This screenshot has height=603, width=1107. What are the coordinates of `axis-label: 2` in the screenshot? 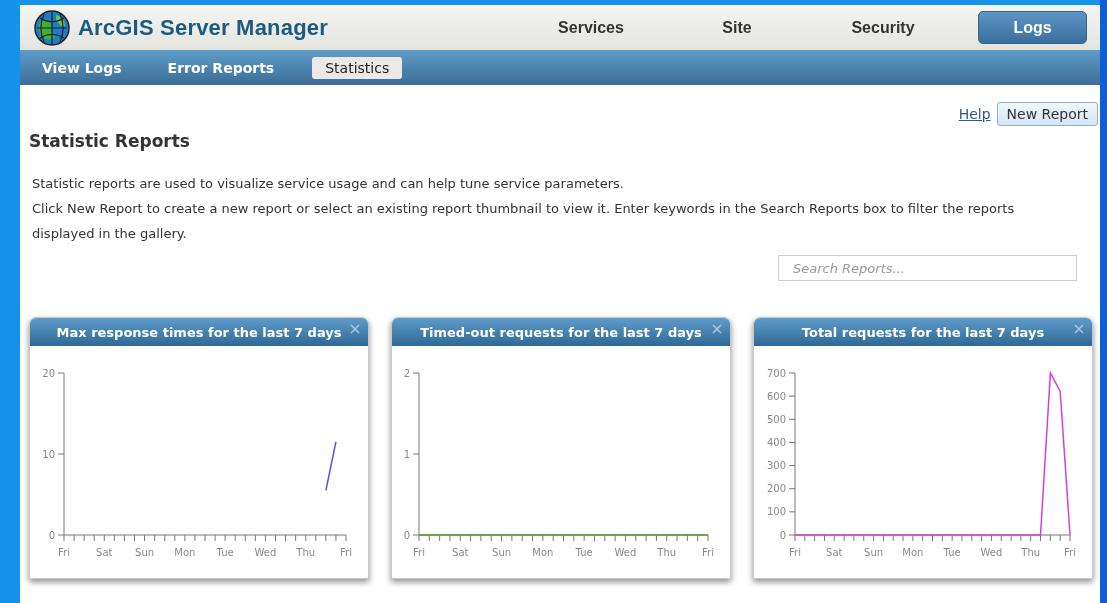 It's located at (406, 373).